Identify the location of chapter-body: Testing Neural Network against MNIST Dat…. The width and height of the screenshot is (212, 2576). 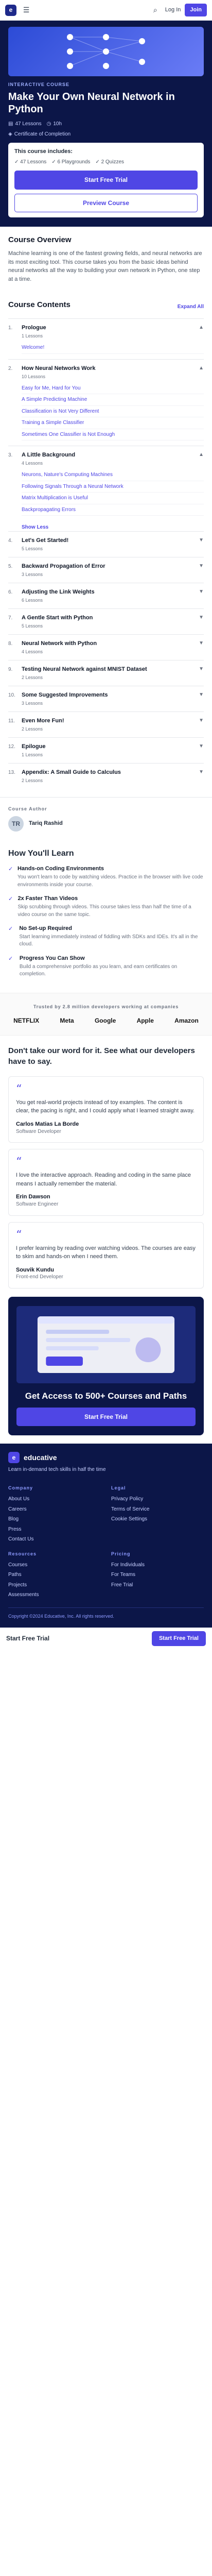
(107, 673).